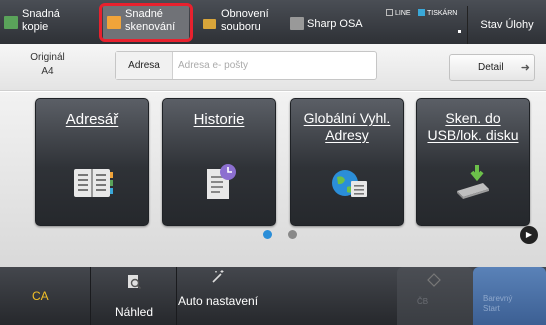  What do you see at coordinates (459, 31) in the screenshot?
I see `status-indicator-dot` at bounding box center [459, 31].